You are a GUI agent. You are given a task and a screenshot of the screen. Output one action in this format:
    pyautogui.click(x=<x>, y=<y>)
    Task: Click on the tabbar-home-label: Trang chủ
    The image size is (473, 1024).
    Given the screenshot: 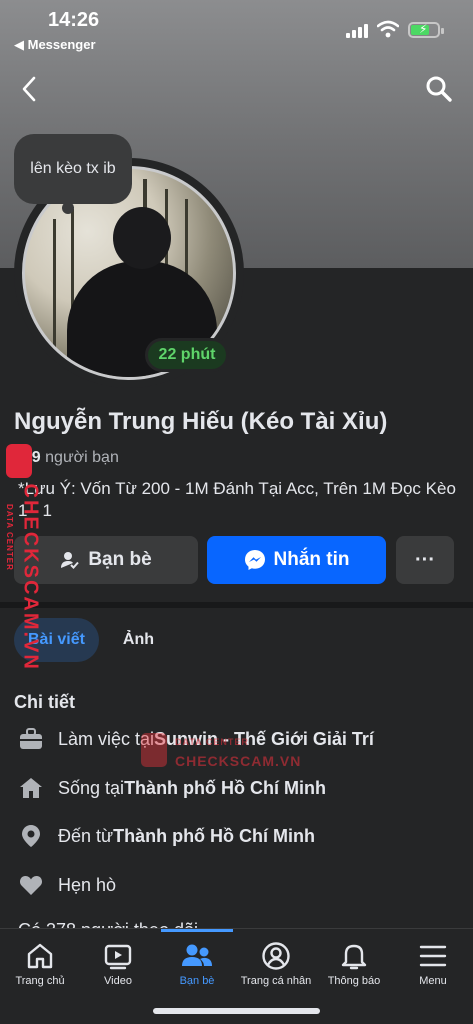 What is the action you would take?
    pyautogui.click(x=40, y=981)
    